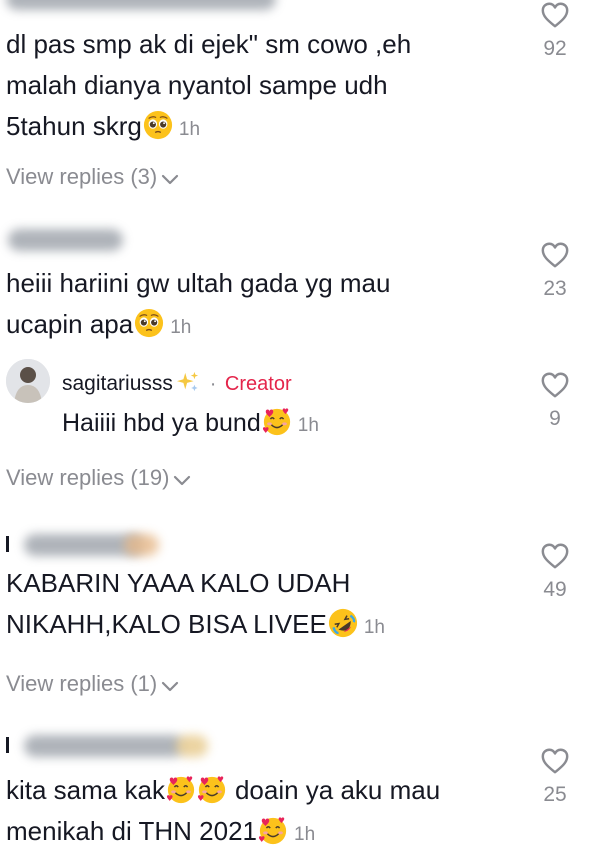 The image size is (605, 858). I want to click on reply-time: 1h, so click(308, 425).